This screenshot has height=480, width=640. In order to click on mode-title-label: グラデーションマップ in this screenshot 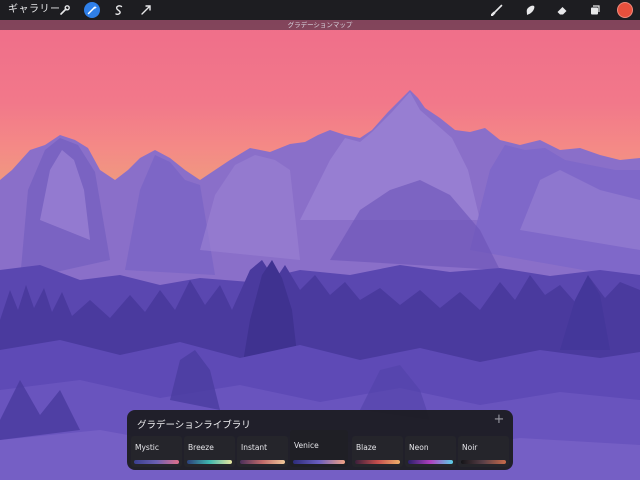, I will do `click(320, 25)`.